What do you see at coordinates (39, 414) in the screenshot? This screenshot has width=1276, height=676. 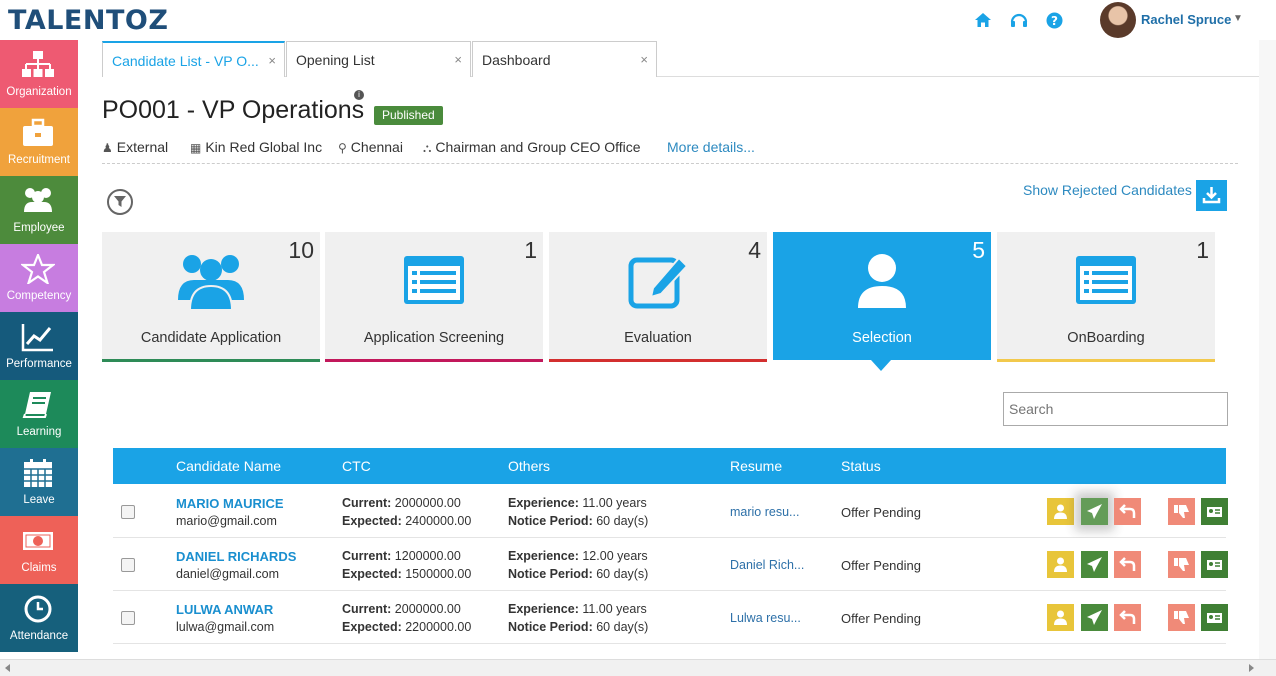 I see `sidebar-item-learning: Learning` at bounding box center [39, 414].